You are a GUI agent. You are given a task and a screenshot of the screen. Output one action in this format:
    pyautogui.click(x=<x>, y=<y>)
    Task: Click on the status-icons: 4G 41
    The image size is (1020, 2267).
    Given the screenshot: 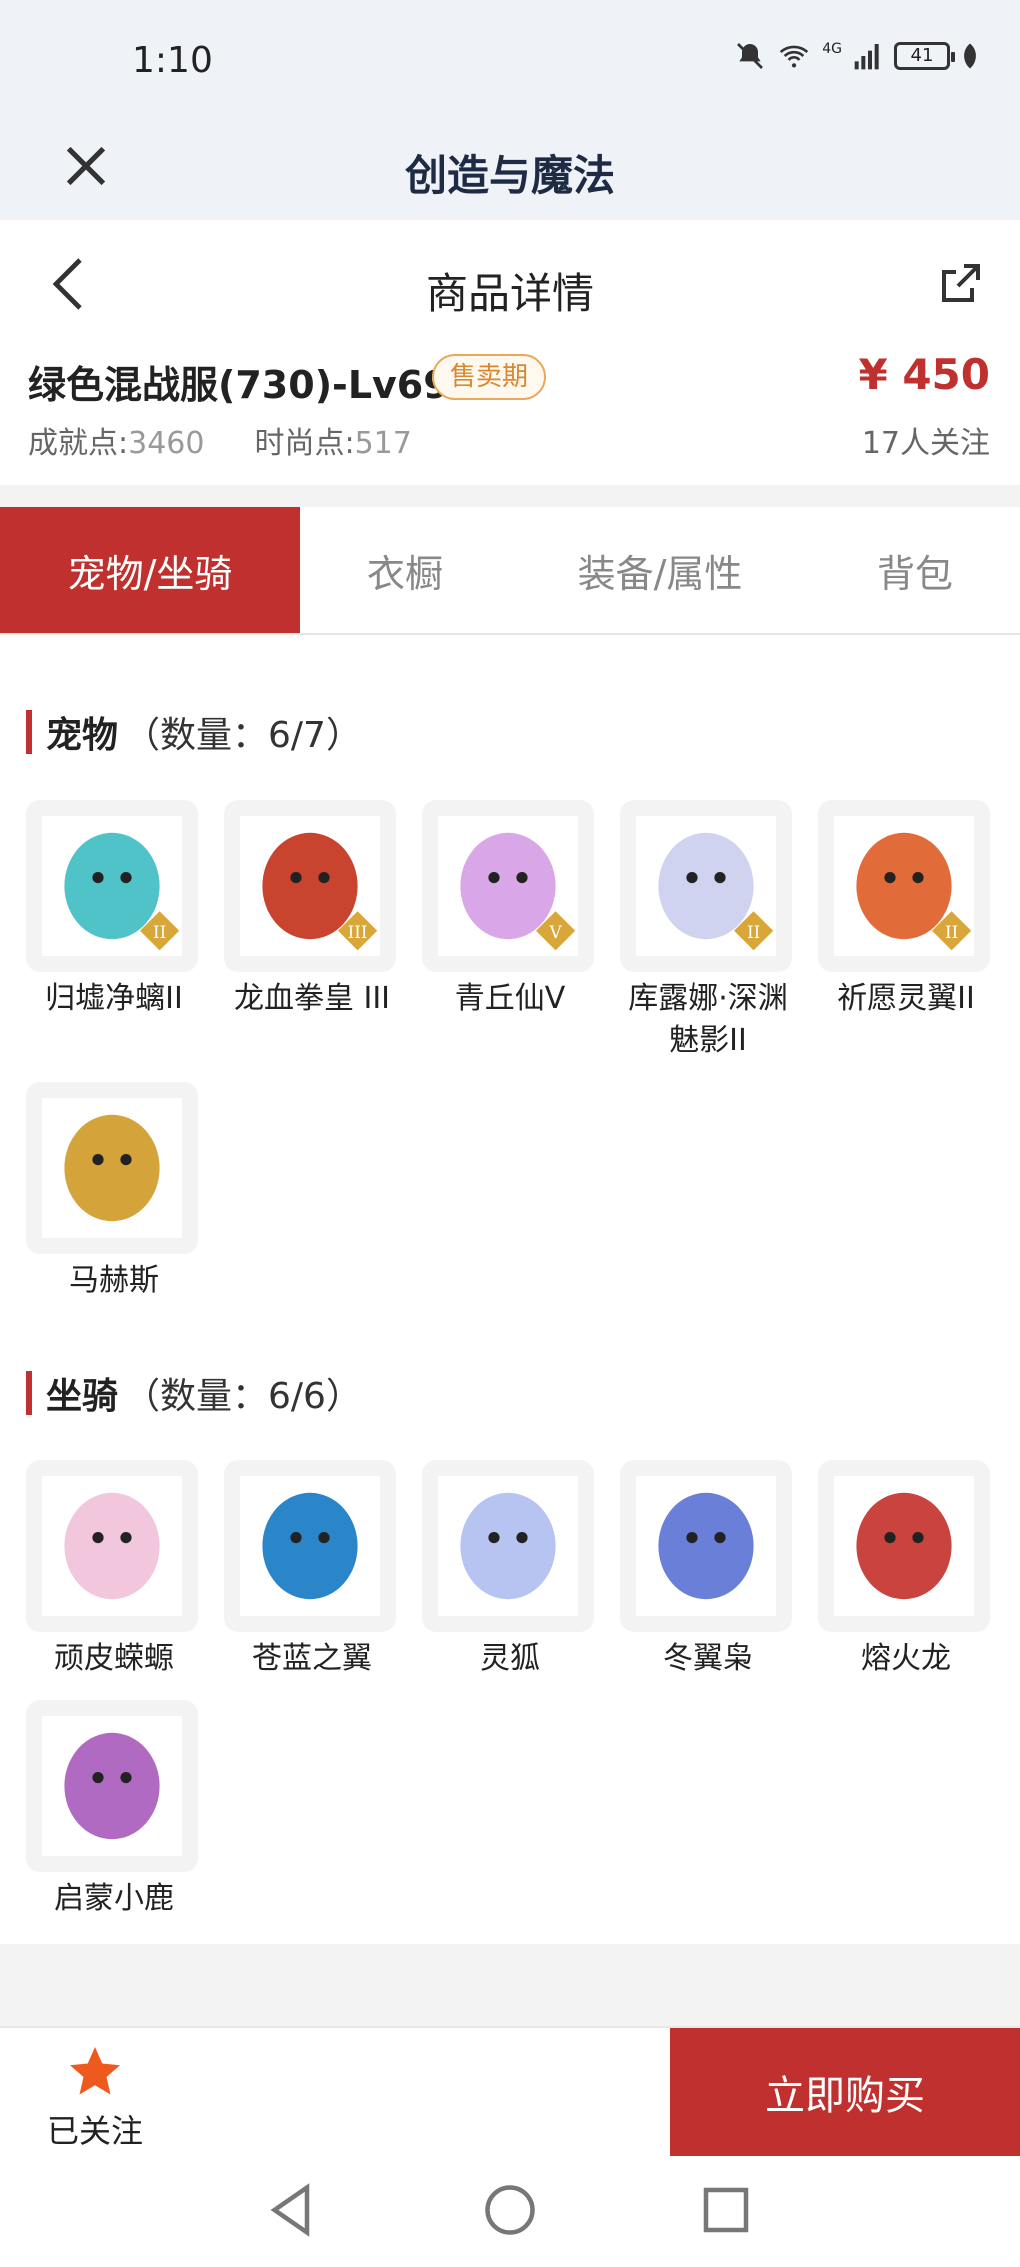 What is the action you would take?
    pyautogui.click(x=857, y=56)
    